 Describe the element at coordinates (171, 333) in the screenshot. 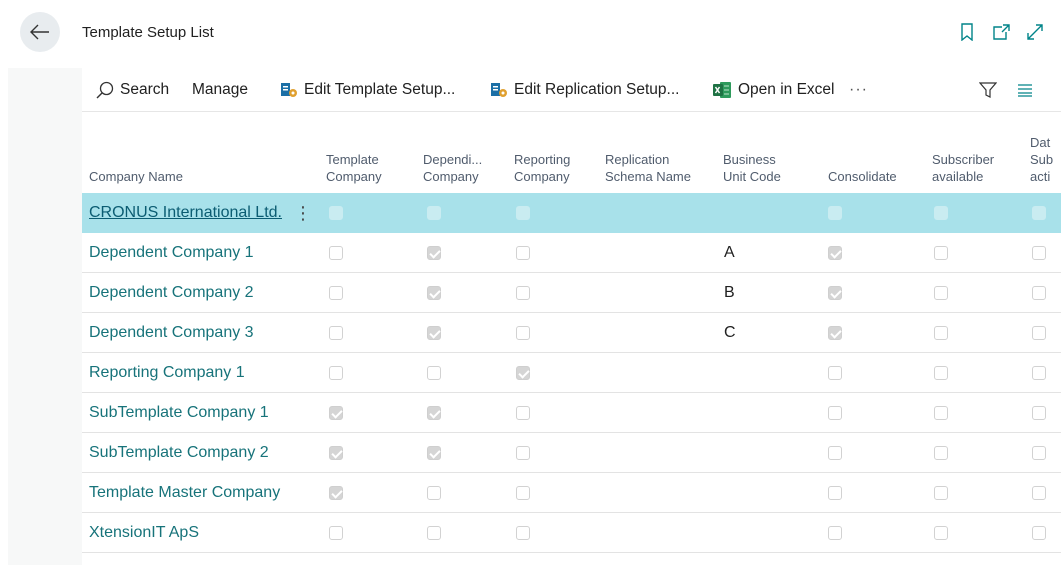

I see `company-name-link: Dependent Company 3` at that location.